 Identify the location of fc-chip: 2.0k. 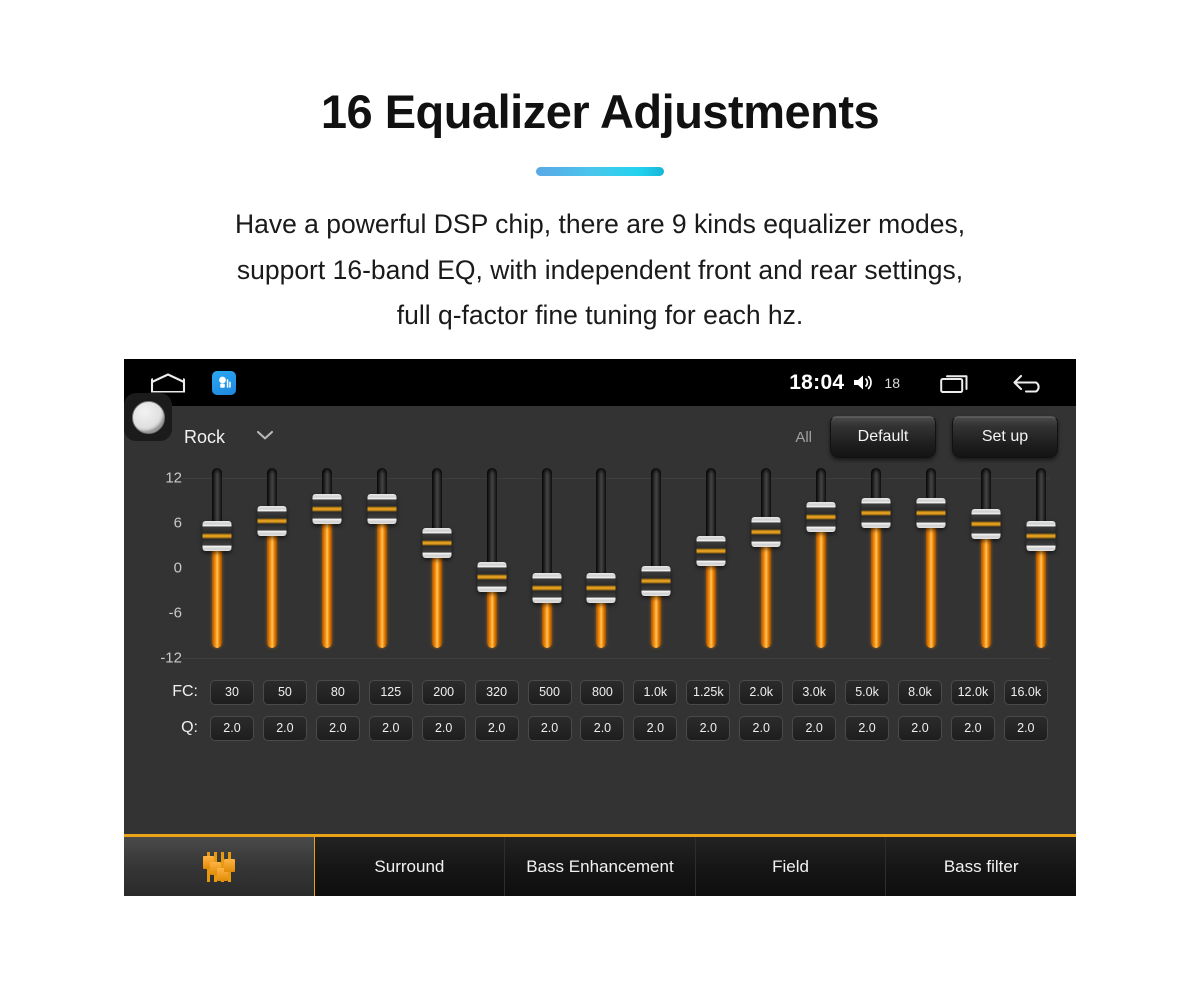
(761, 692).